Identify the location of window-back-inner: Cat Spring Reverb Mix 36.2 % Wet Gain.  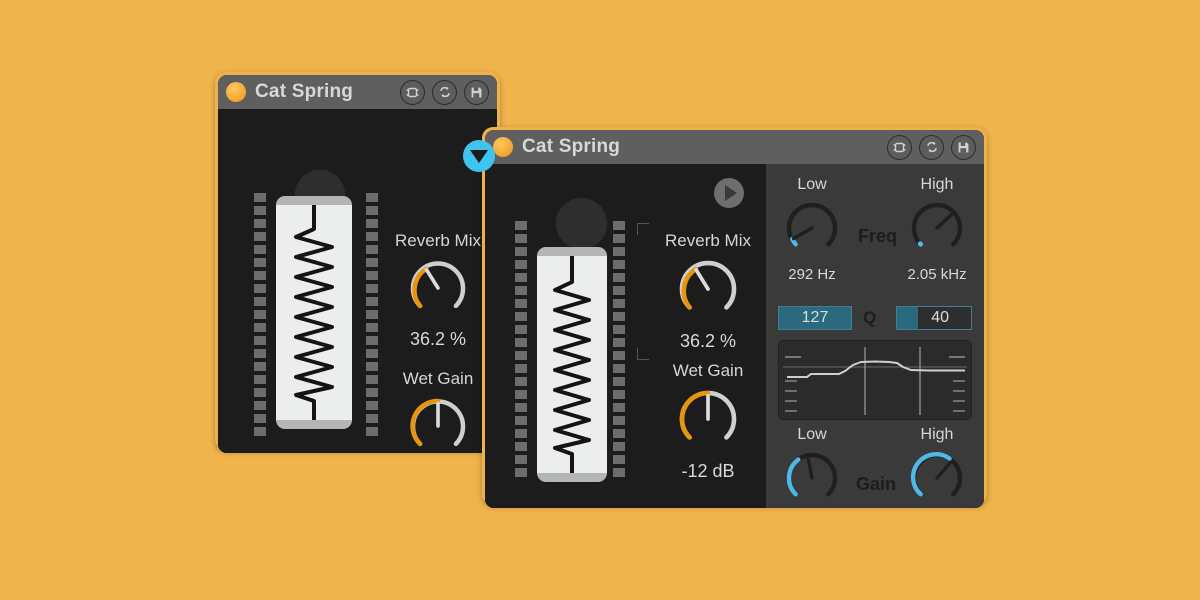
(357, 264).